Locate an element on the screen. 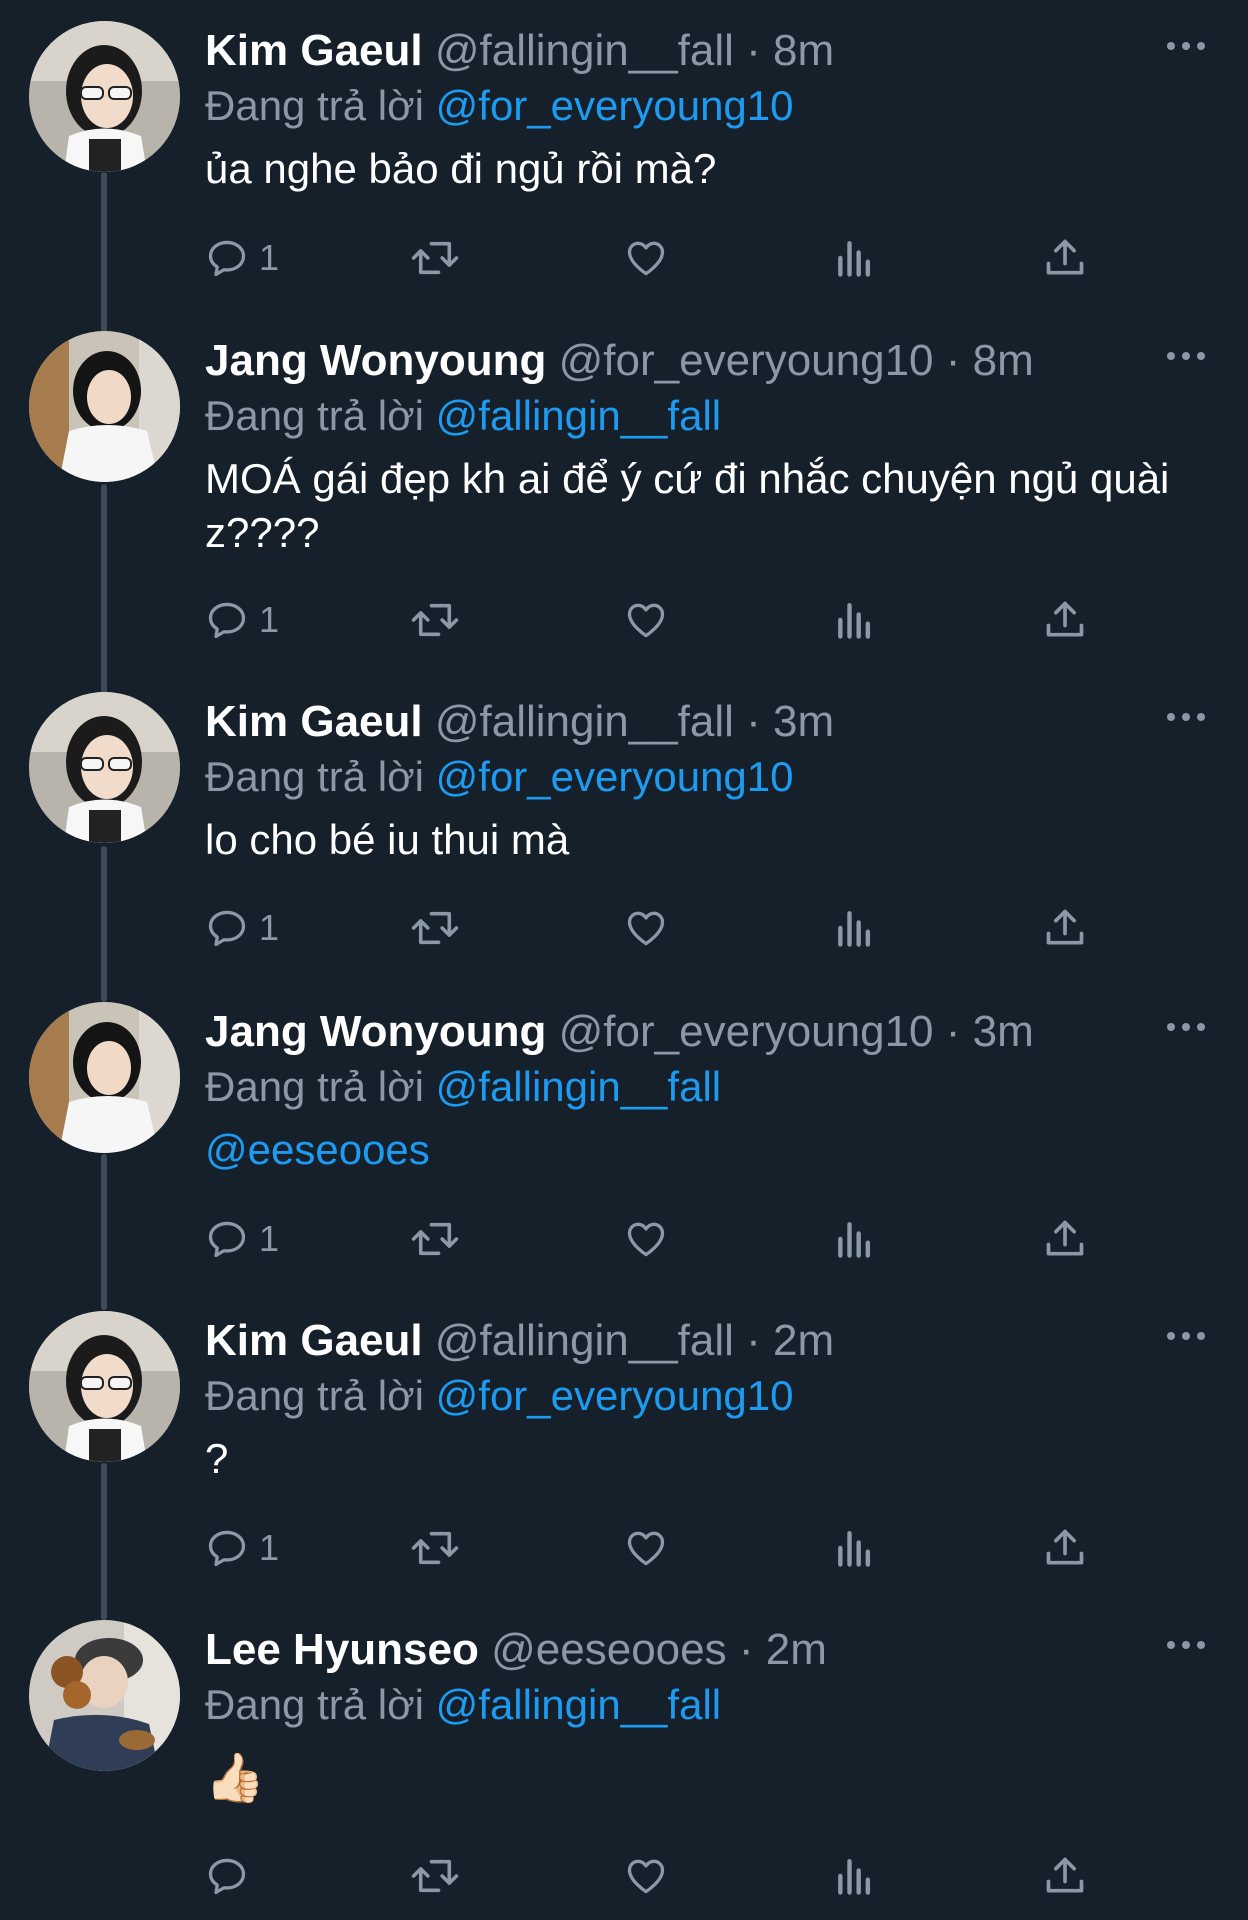 This screenshot has height=1920, width=1248. replying-to-line: Đang trả lời @fallingin__fall is located at coordinates (706, 416).